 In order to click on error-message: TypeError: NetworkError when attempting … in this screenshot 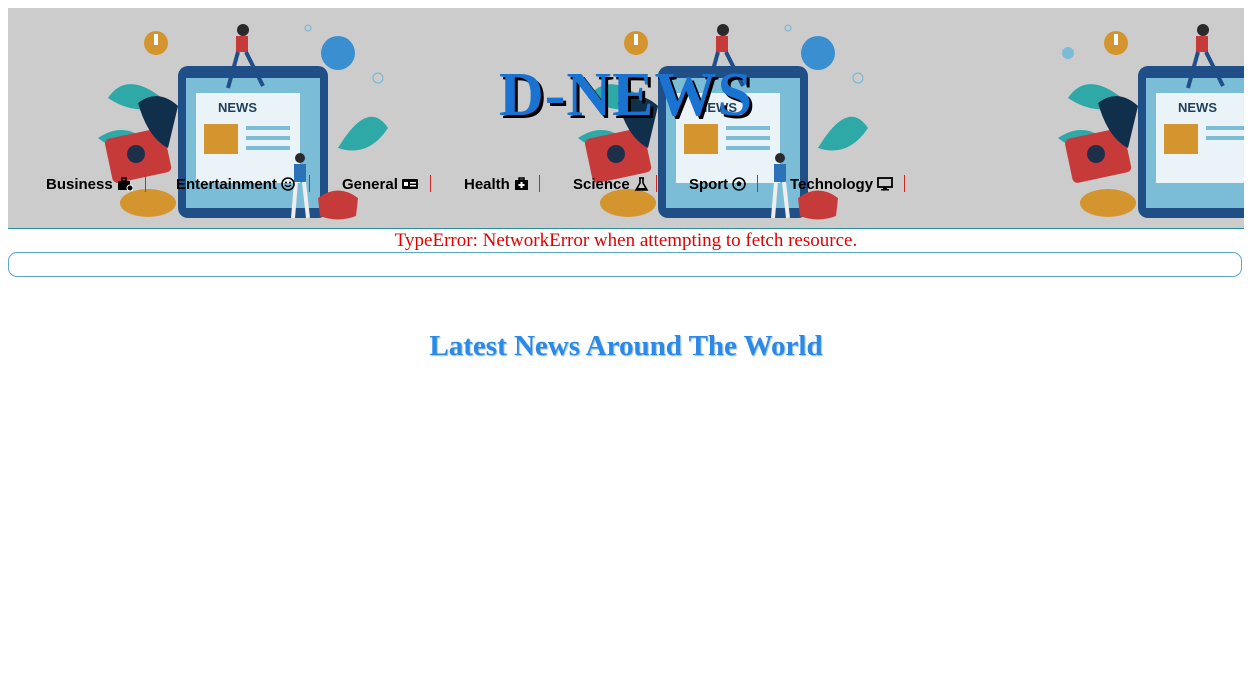, I will do `click(626, 240)`.